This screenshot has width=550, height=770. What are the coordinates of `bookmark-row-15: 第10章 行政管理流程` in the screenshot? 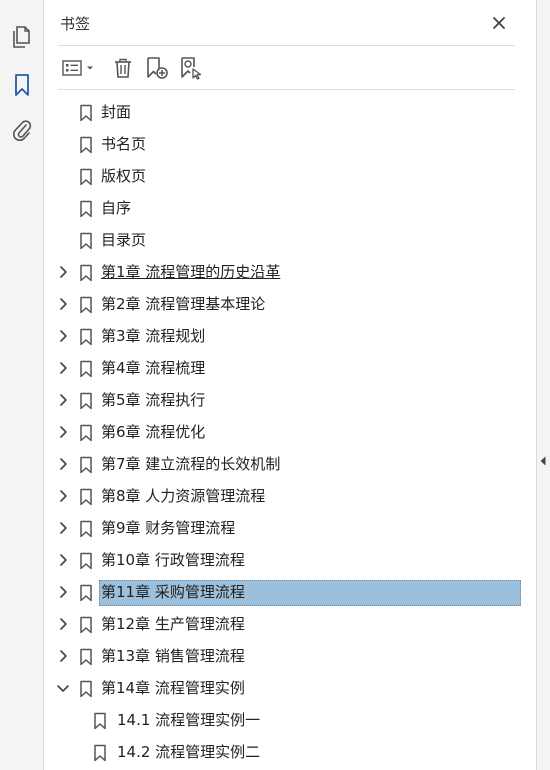 It's located at (287, 560).